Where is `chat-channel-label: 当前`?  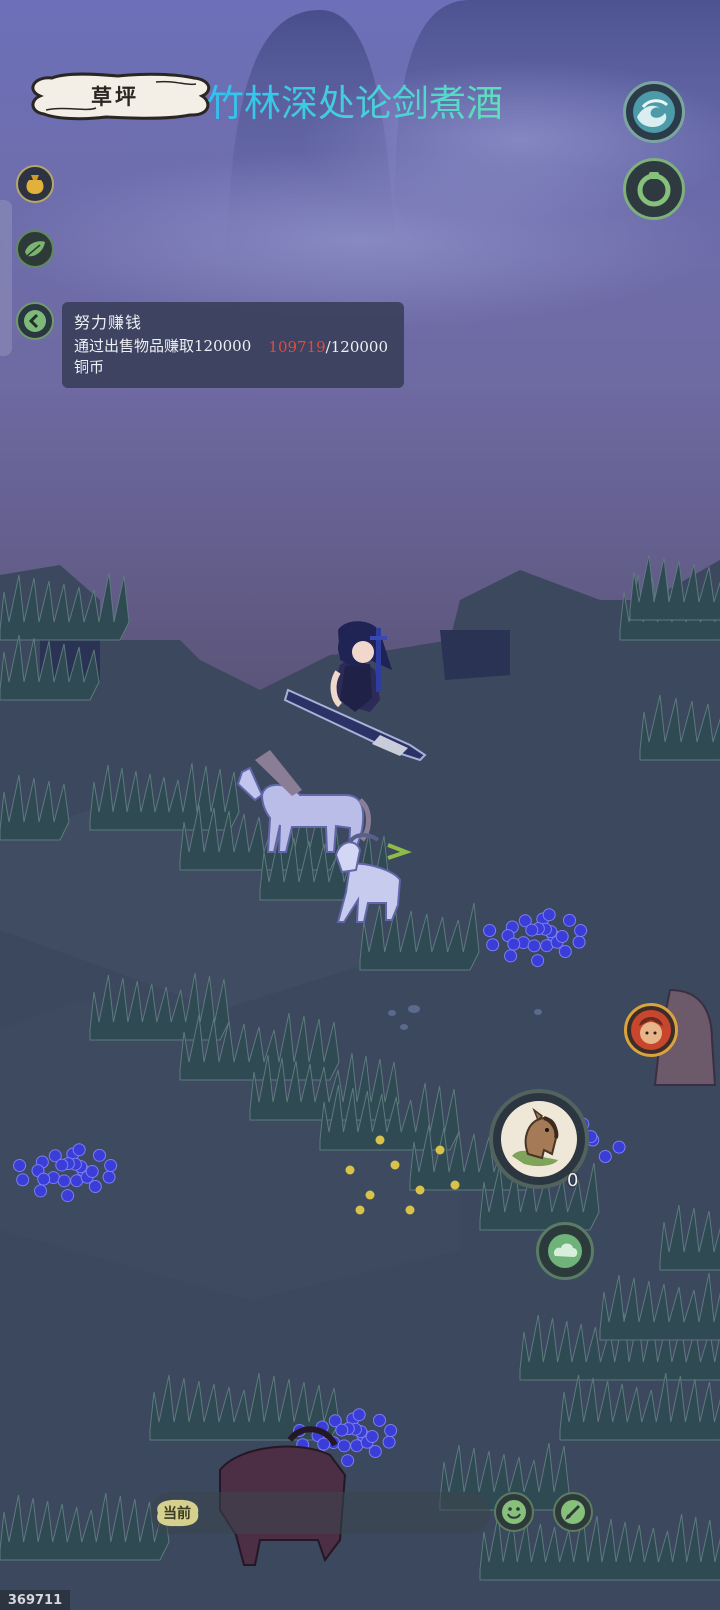
chat-channel-label: 当前 is located at coordinates (177, 1514).